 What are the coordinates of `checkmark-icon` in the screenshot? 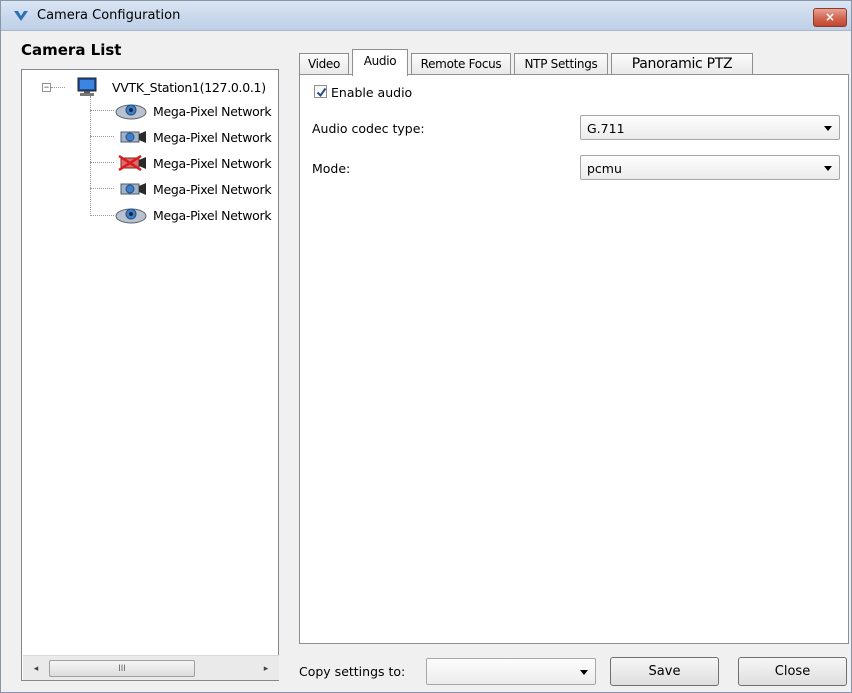 It's located at (321, 92).